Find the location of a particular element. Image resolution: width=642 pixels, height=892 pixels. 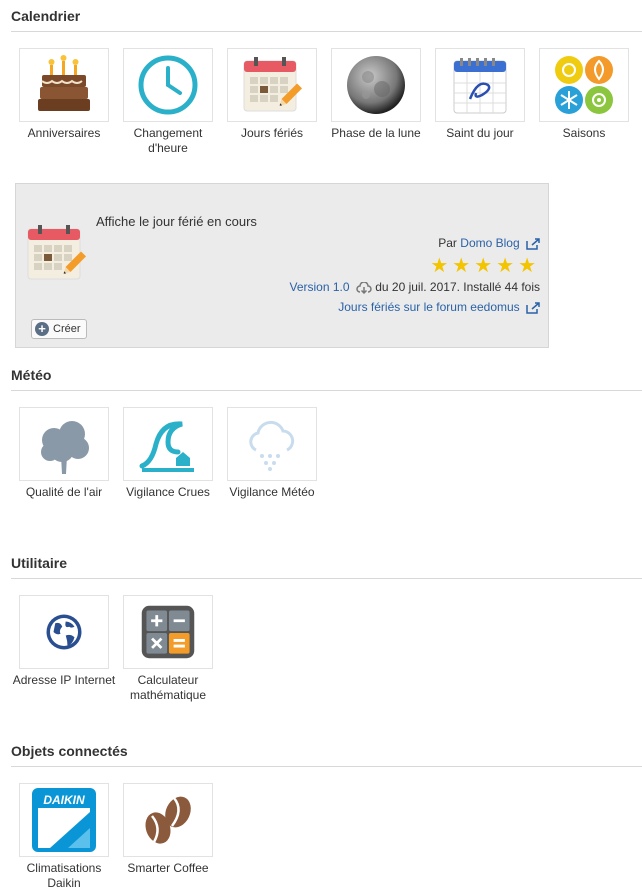

tile-adresse-ip: Adresse IP Internet is located at coordinates (64, 641).